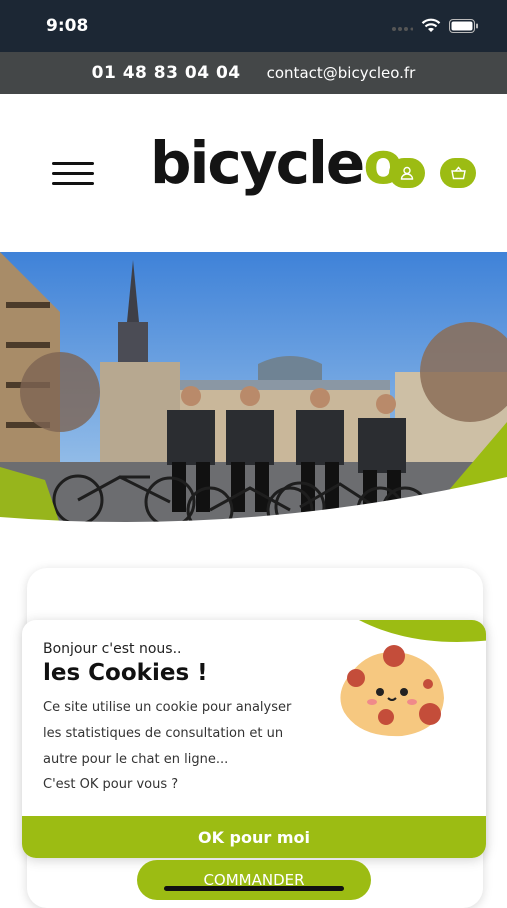 This screenshot has width=507, height=908. I want to click on phone-link: 01 48 83 04 04, so click(166, 73).